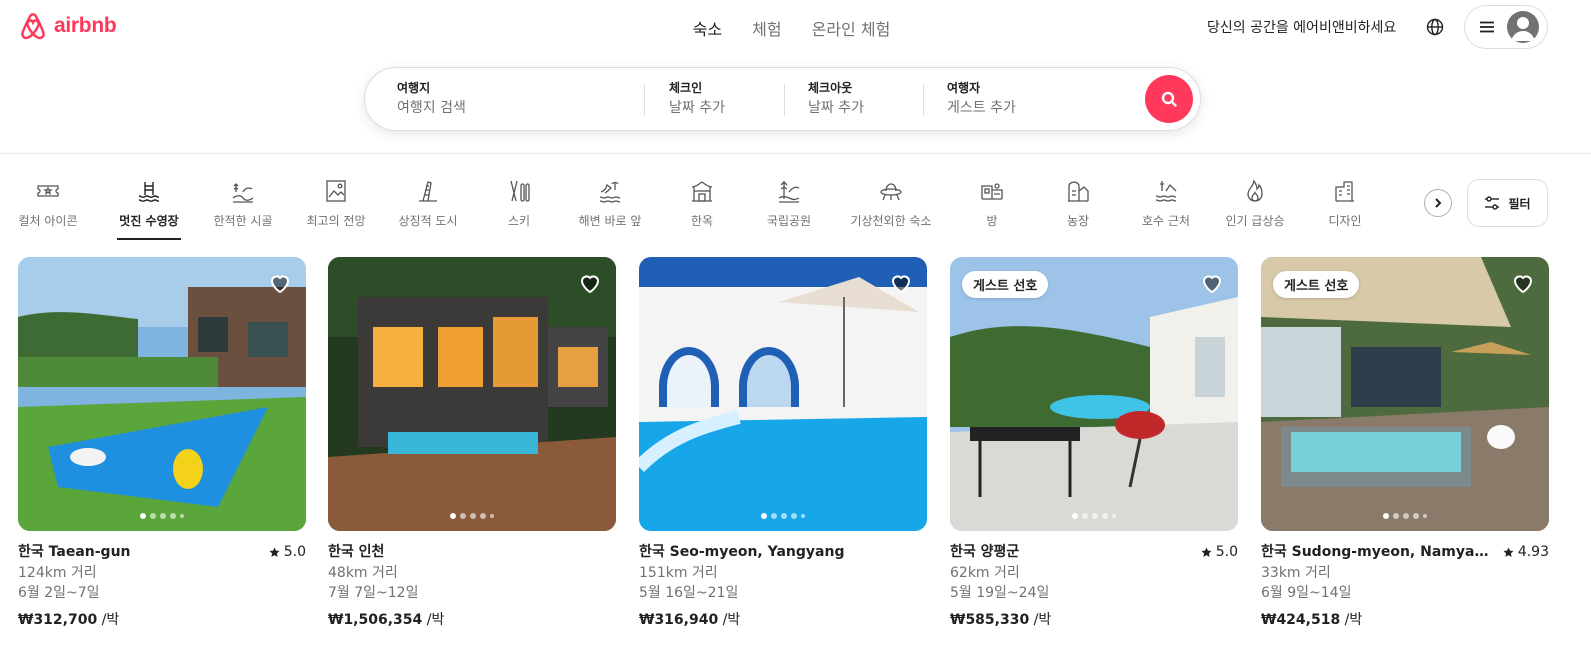  What do you see at coordinates (1435, 27) in the screenshot?
I see `globe-icon` at bounding box center [1435, 27].